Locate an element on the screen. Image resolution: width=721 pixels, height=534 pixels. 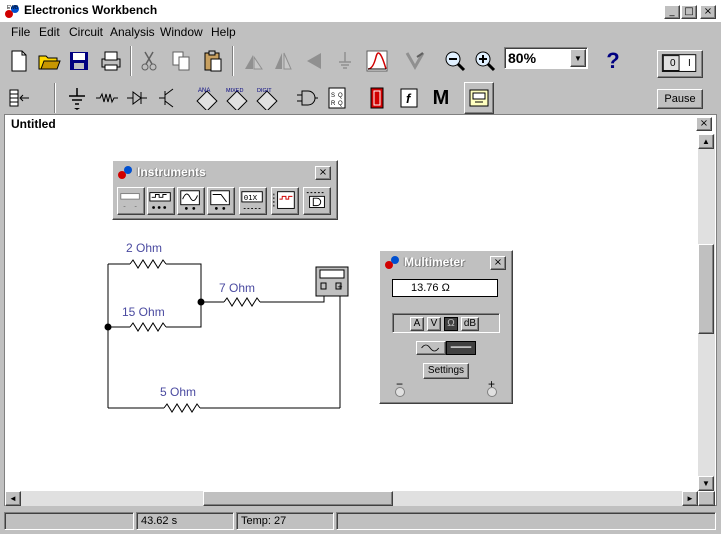
oscilloscope-button is located at coordinates (191, 201).